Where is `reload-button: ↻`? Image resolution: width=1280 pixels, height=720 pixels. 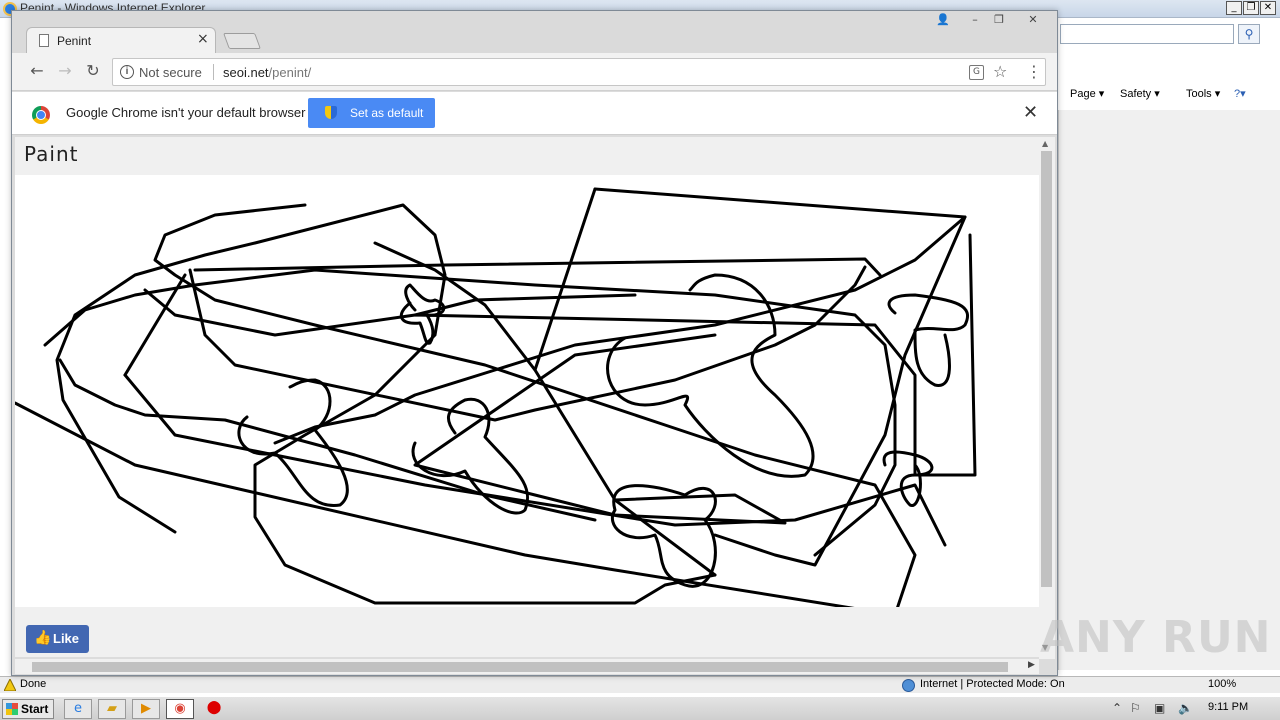 reload-button: ↻ is located at coordinates (93, 72).